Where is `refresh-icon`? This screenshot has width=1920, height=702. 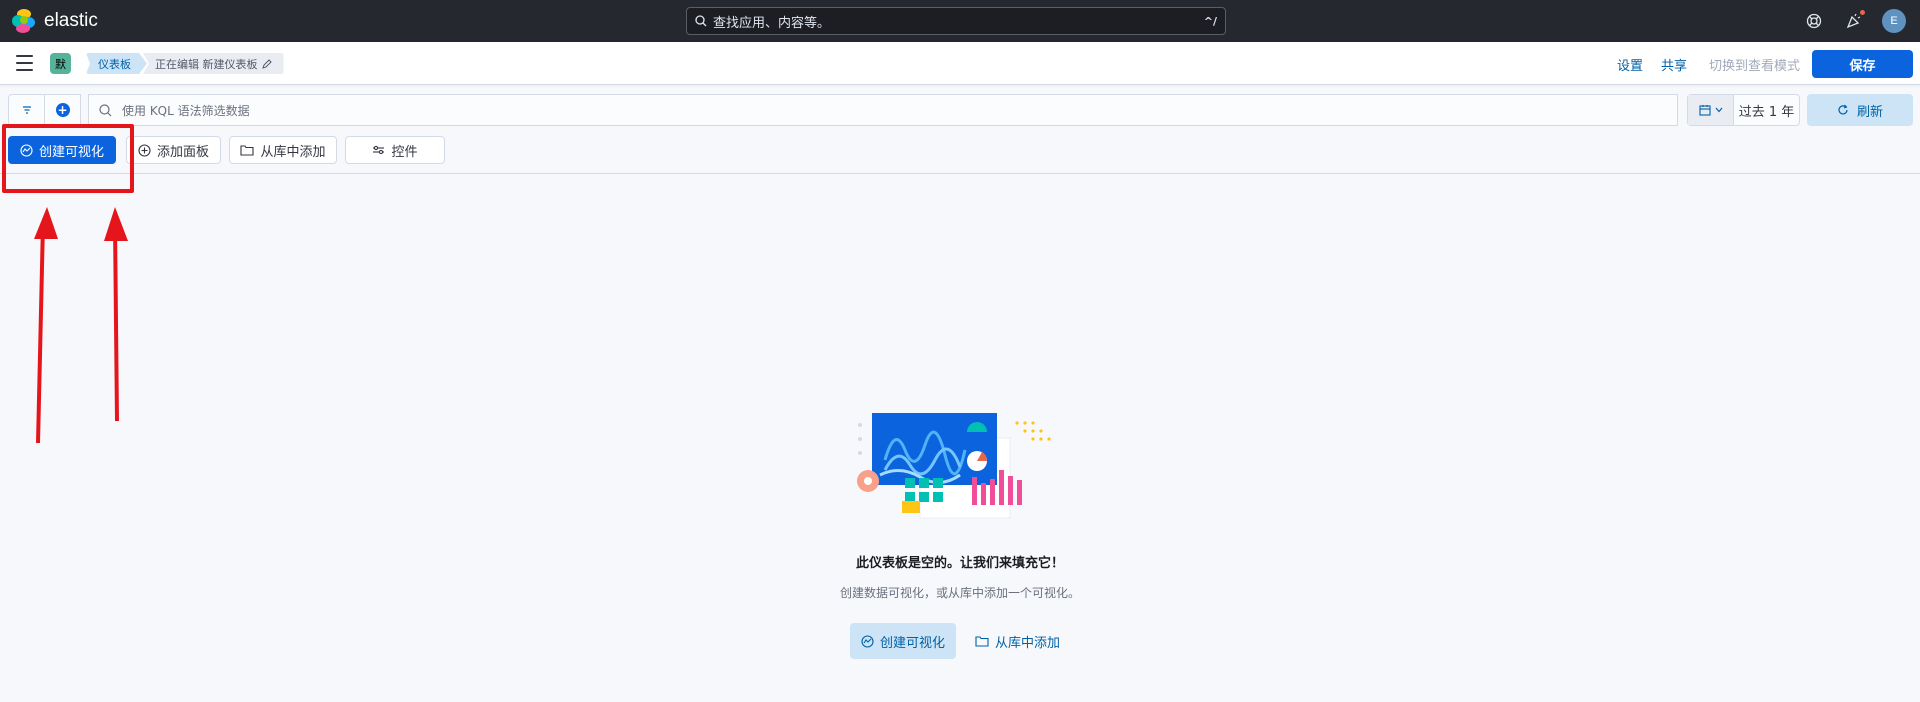
refresh-icon is located at coordinates (1843, 109).